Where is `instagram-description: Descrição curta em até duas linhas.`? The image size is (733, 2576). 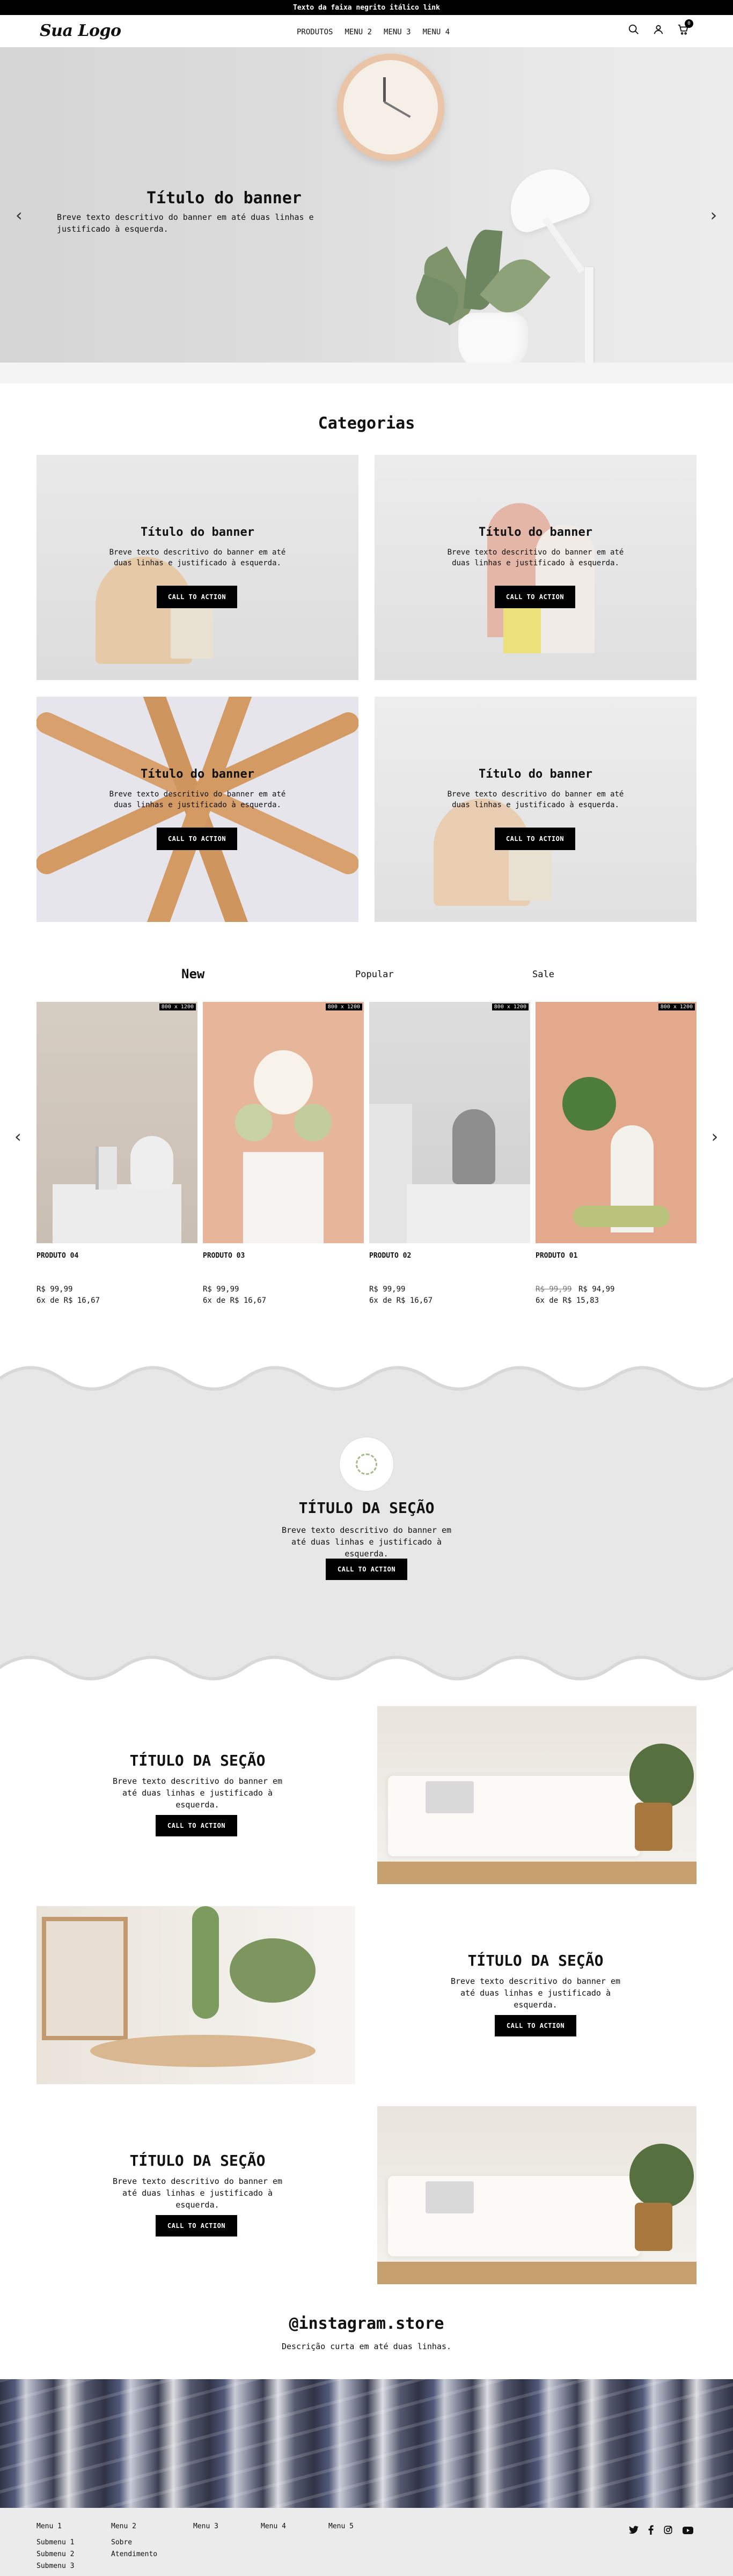
instagram-description: Descrição curta em até duas linhas. is located at coordinates (366, 2346).